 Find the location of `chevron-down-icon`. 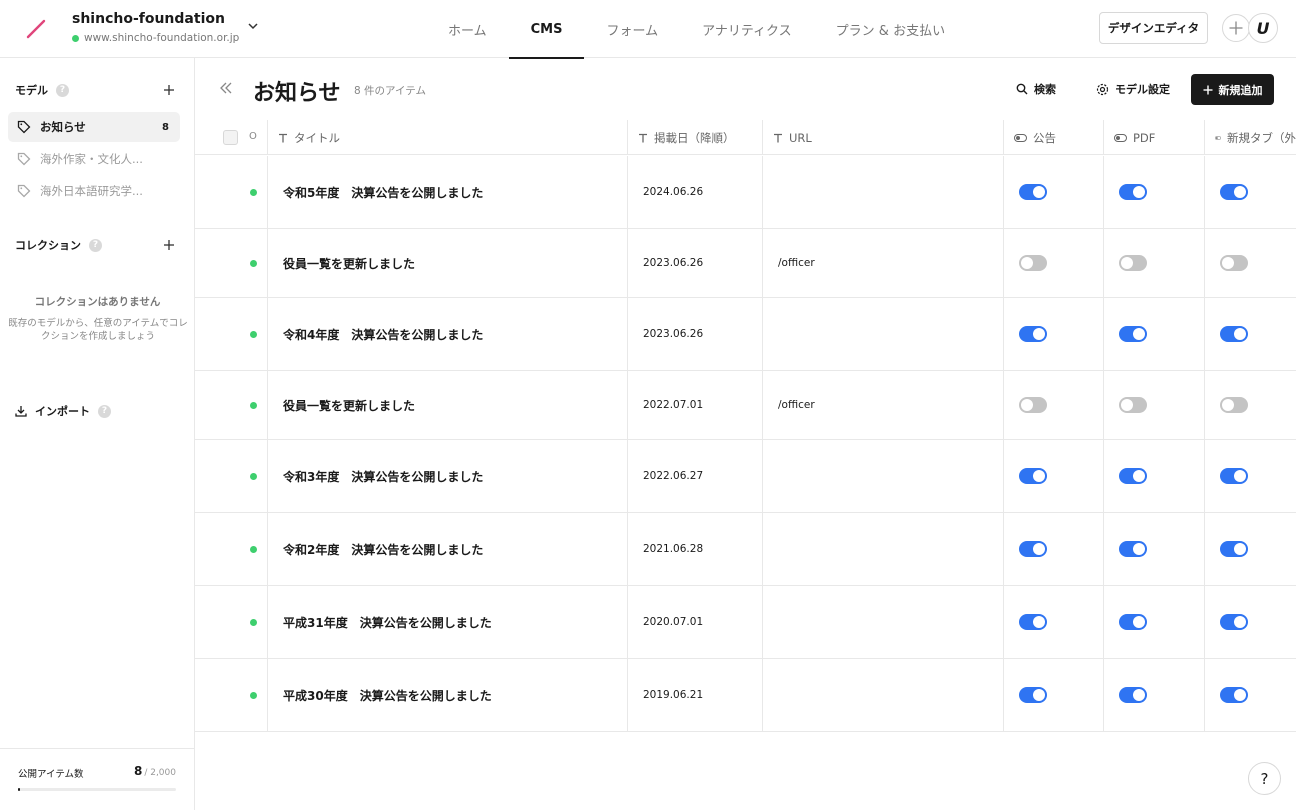

chevron-down-icon is located at coordinates (253, 26).